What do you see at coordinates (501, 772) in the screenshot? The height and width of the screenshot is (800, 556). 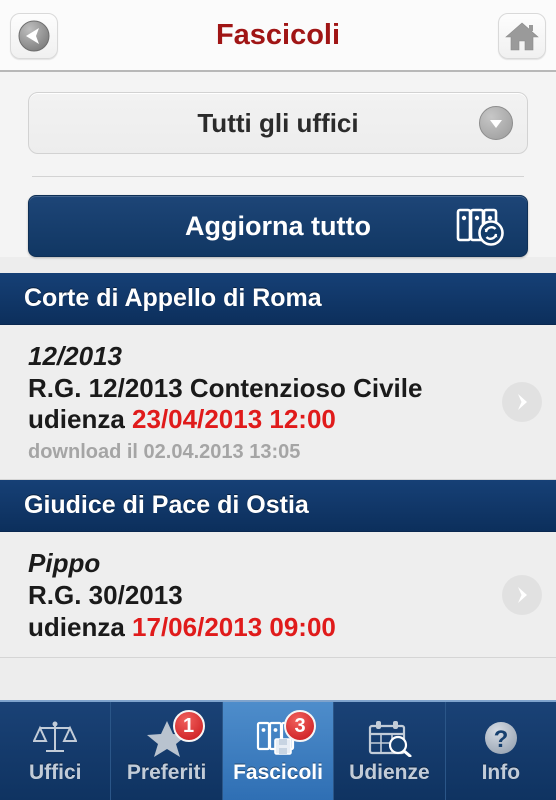 I see `tab-label: Info` at bounding box center [501, 772].